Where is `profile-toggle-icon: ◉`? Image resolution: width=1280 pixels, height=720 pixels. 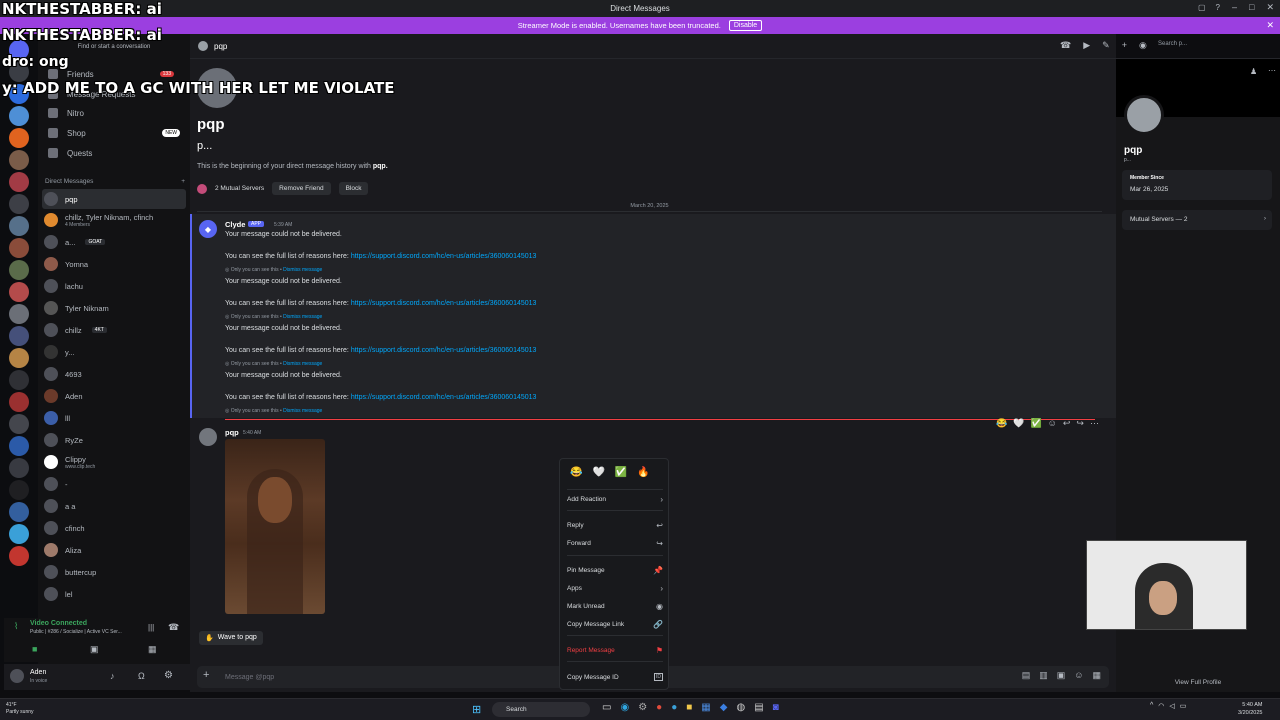
profile-toggle-icon: ◉ is located at coordinates (1143, 45).